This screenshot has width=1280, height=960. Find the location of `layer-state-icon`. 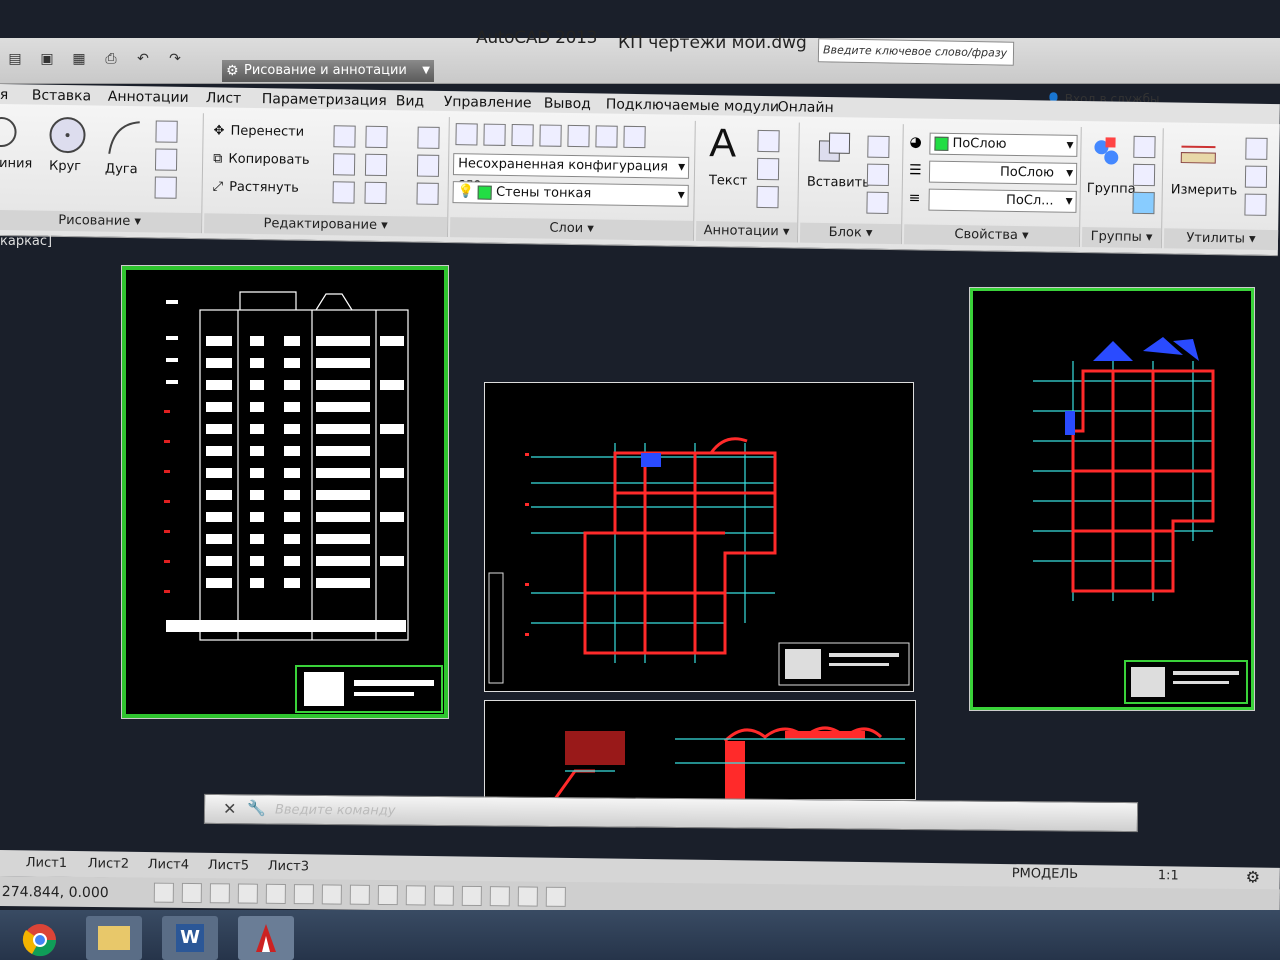

layer-state-icon is located at coordinates (494, 134).